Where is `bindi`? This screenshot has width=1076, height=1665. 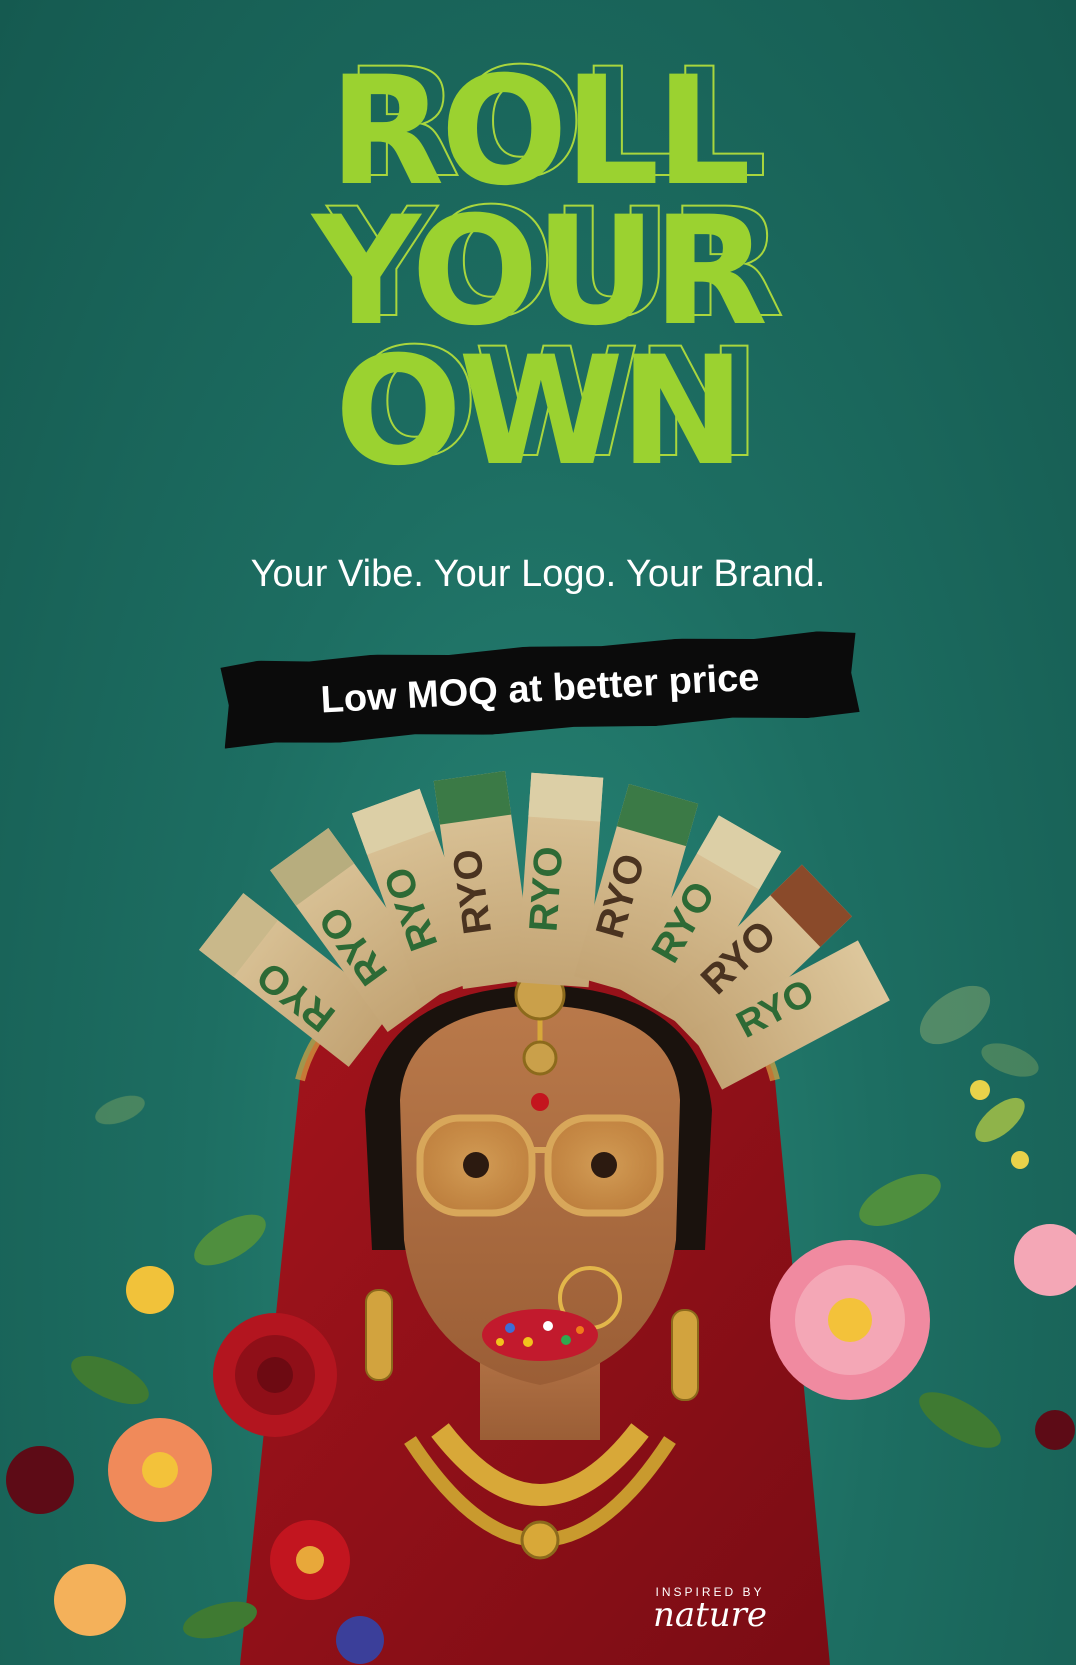 bindi is located at coordinates (540, 1102).